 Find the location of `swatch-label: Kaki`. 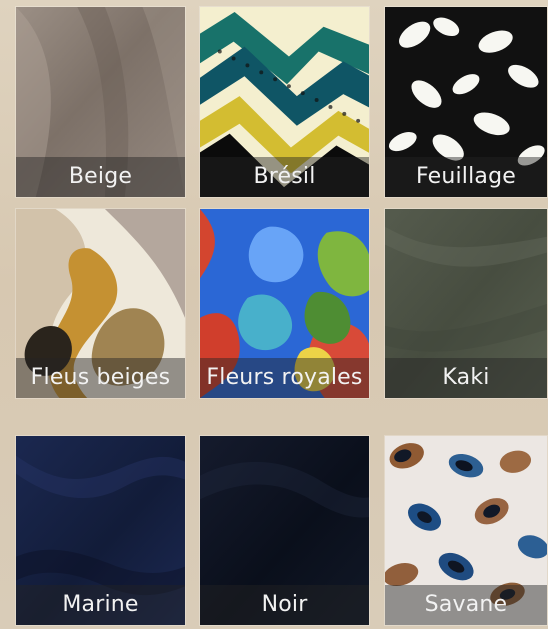

swatch-label: Kaki is located at coordinates (466, 377).